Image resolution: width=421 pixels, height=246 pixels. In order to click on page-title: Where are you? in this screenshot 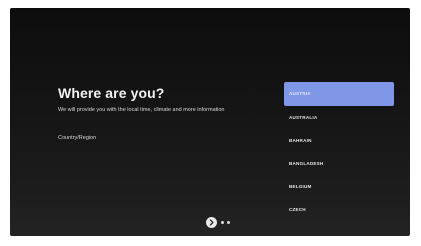, I will do `click(111, 93)`.